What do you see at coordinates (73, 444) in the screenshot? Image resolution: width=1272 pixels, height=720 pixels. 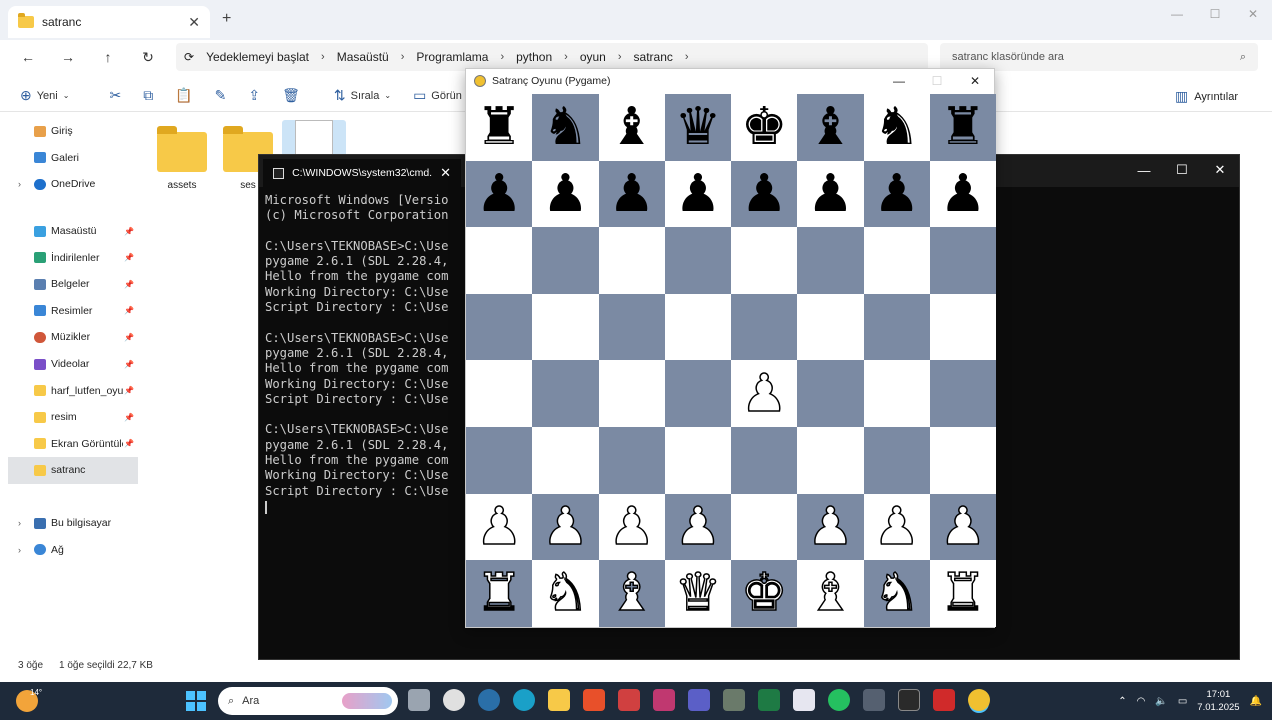 I see `sidebar-item-screenshots: Ekran Görüntüleri 📌` at bounding box center [73, 444].